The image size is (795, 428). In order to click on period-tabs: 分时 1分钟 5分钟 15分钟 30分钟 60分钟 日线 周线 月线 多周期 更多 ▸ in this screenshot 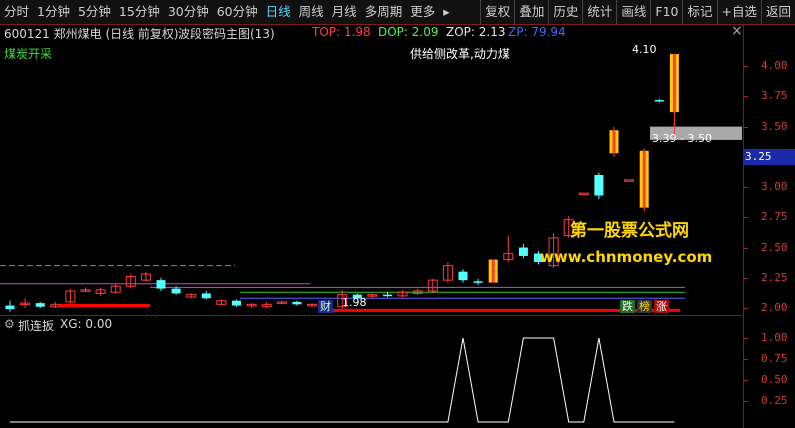, I will do `click(227, 12)`.